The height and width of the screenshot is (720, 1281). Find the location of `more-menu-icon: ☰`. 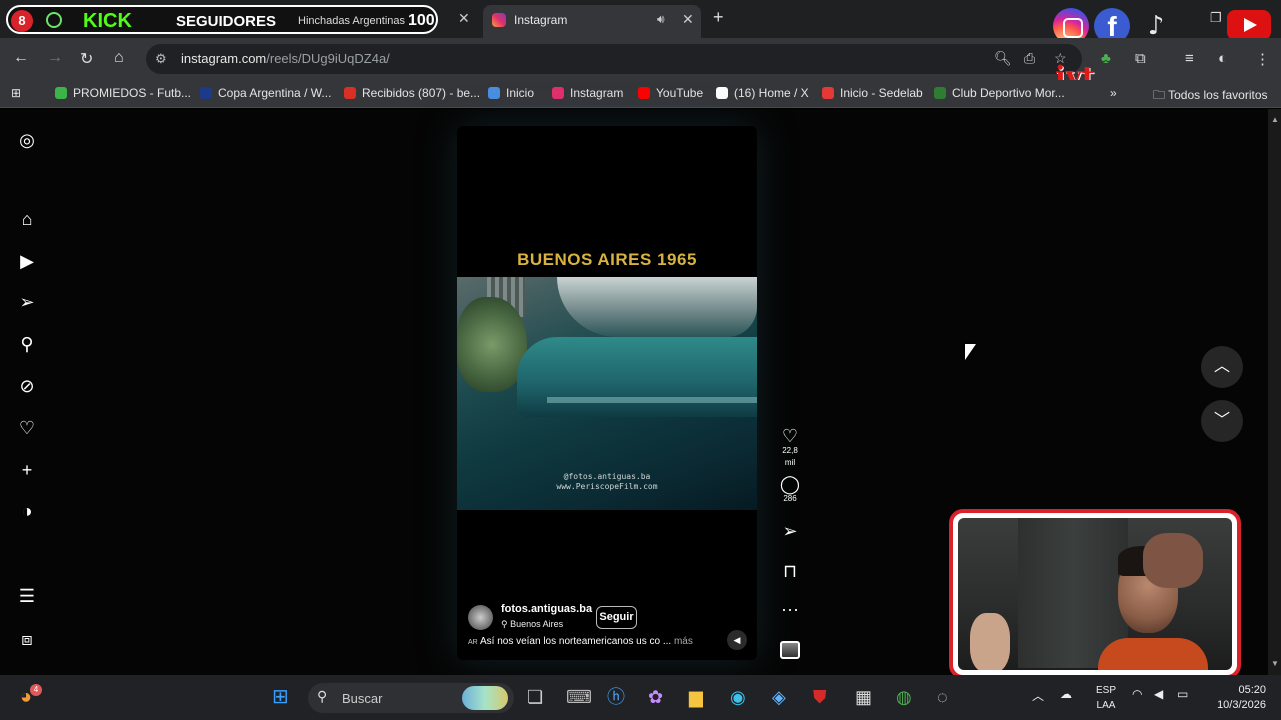

more-menu-icon: ☰ is located at coordinates (27, 596).